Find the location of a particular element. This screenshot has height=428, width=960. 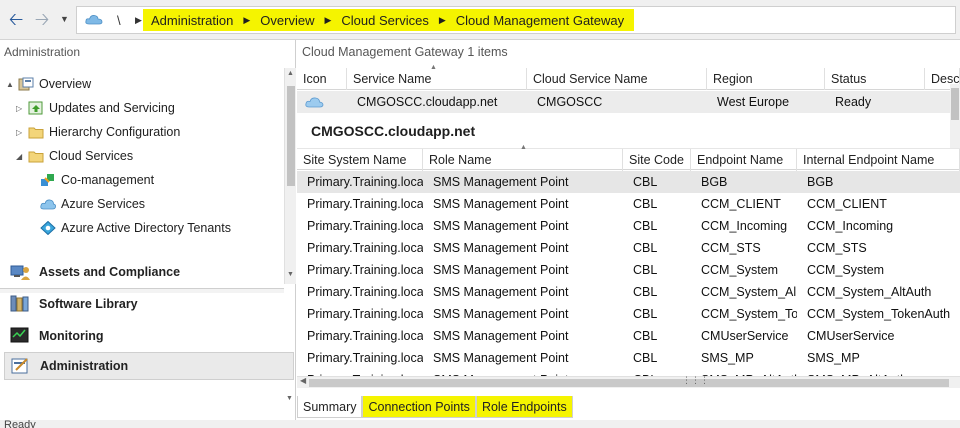

navigation-pane-title: Administration is located at coordinates (42, 52).